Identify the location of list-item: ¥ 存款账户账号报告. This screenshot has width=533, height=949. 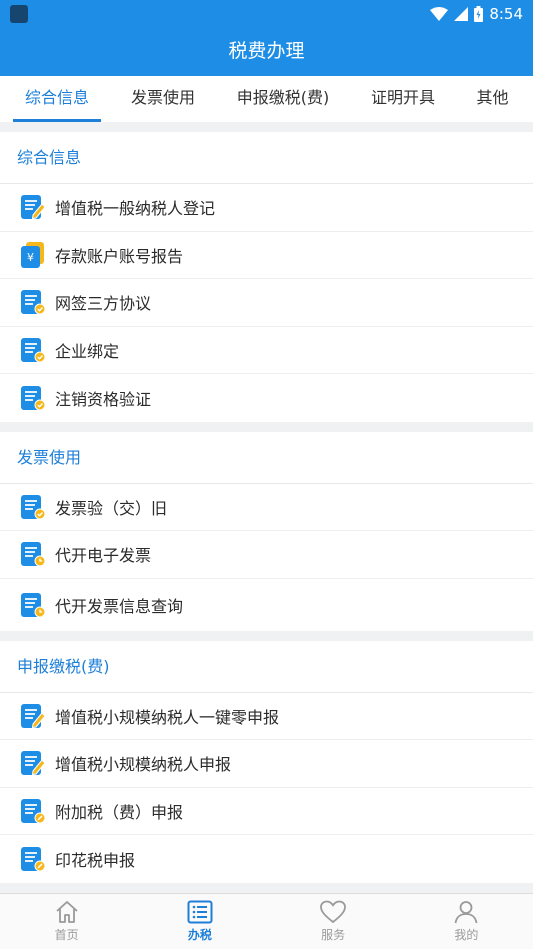
(266, 255).